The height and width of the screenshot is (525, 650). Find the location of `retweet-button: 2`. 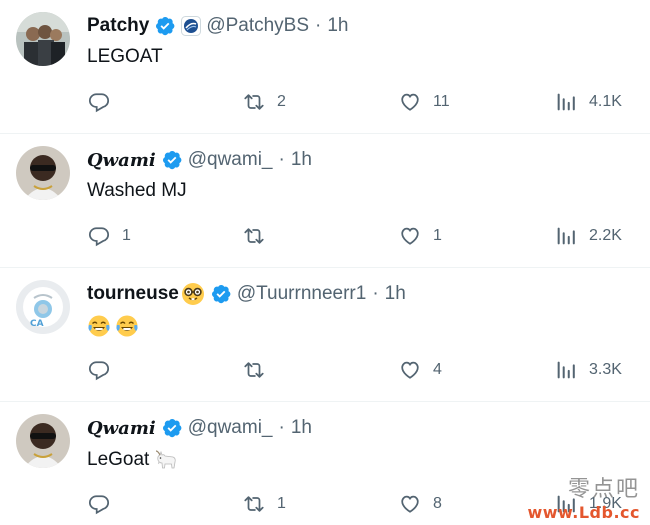

retweet-button: 2 is located at coordinates (264, 102).